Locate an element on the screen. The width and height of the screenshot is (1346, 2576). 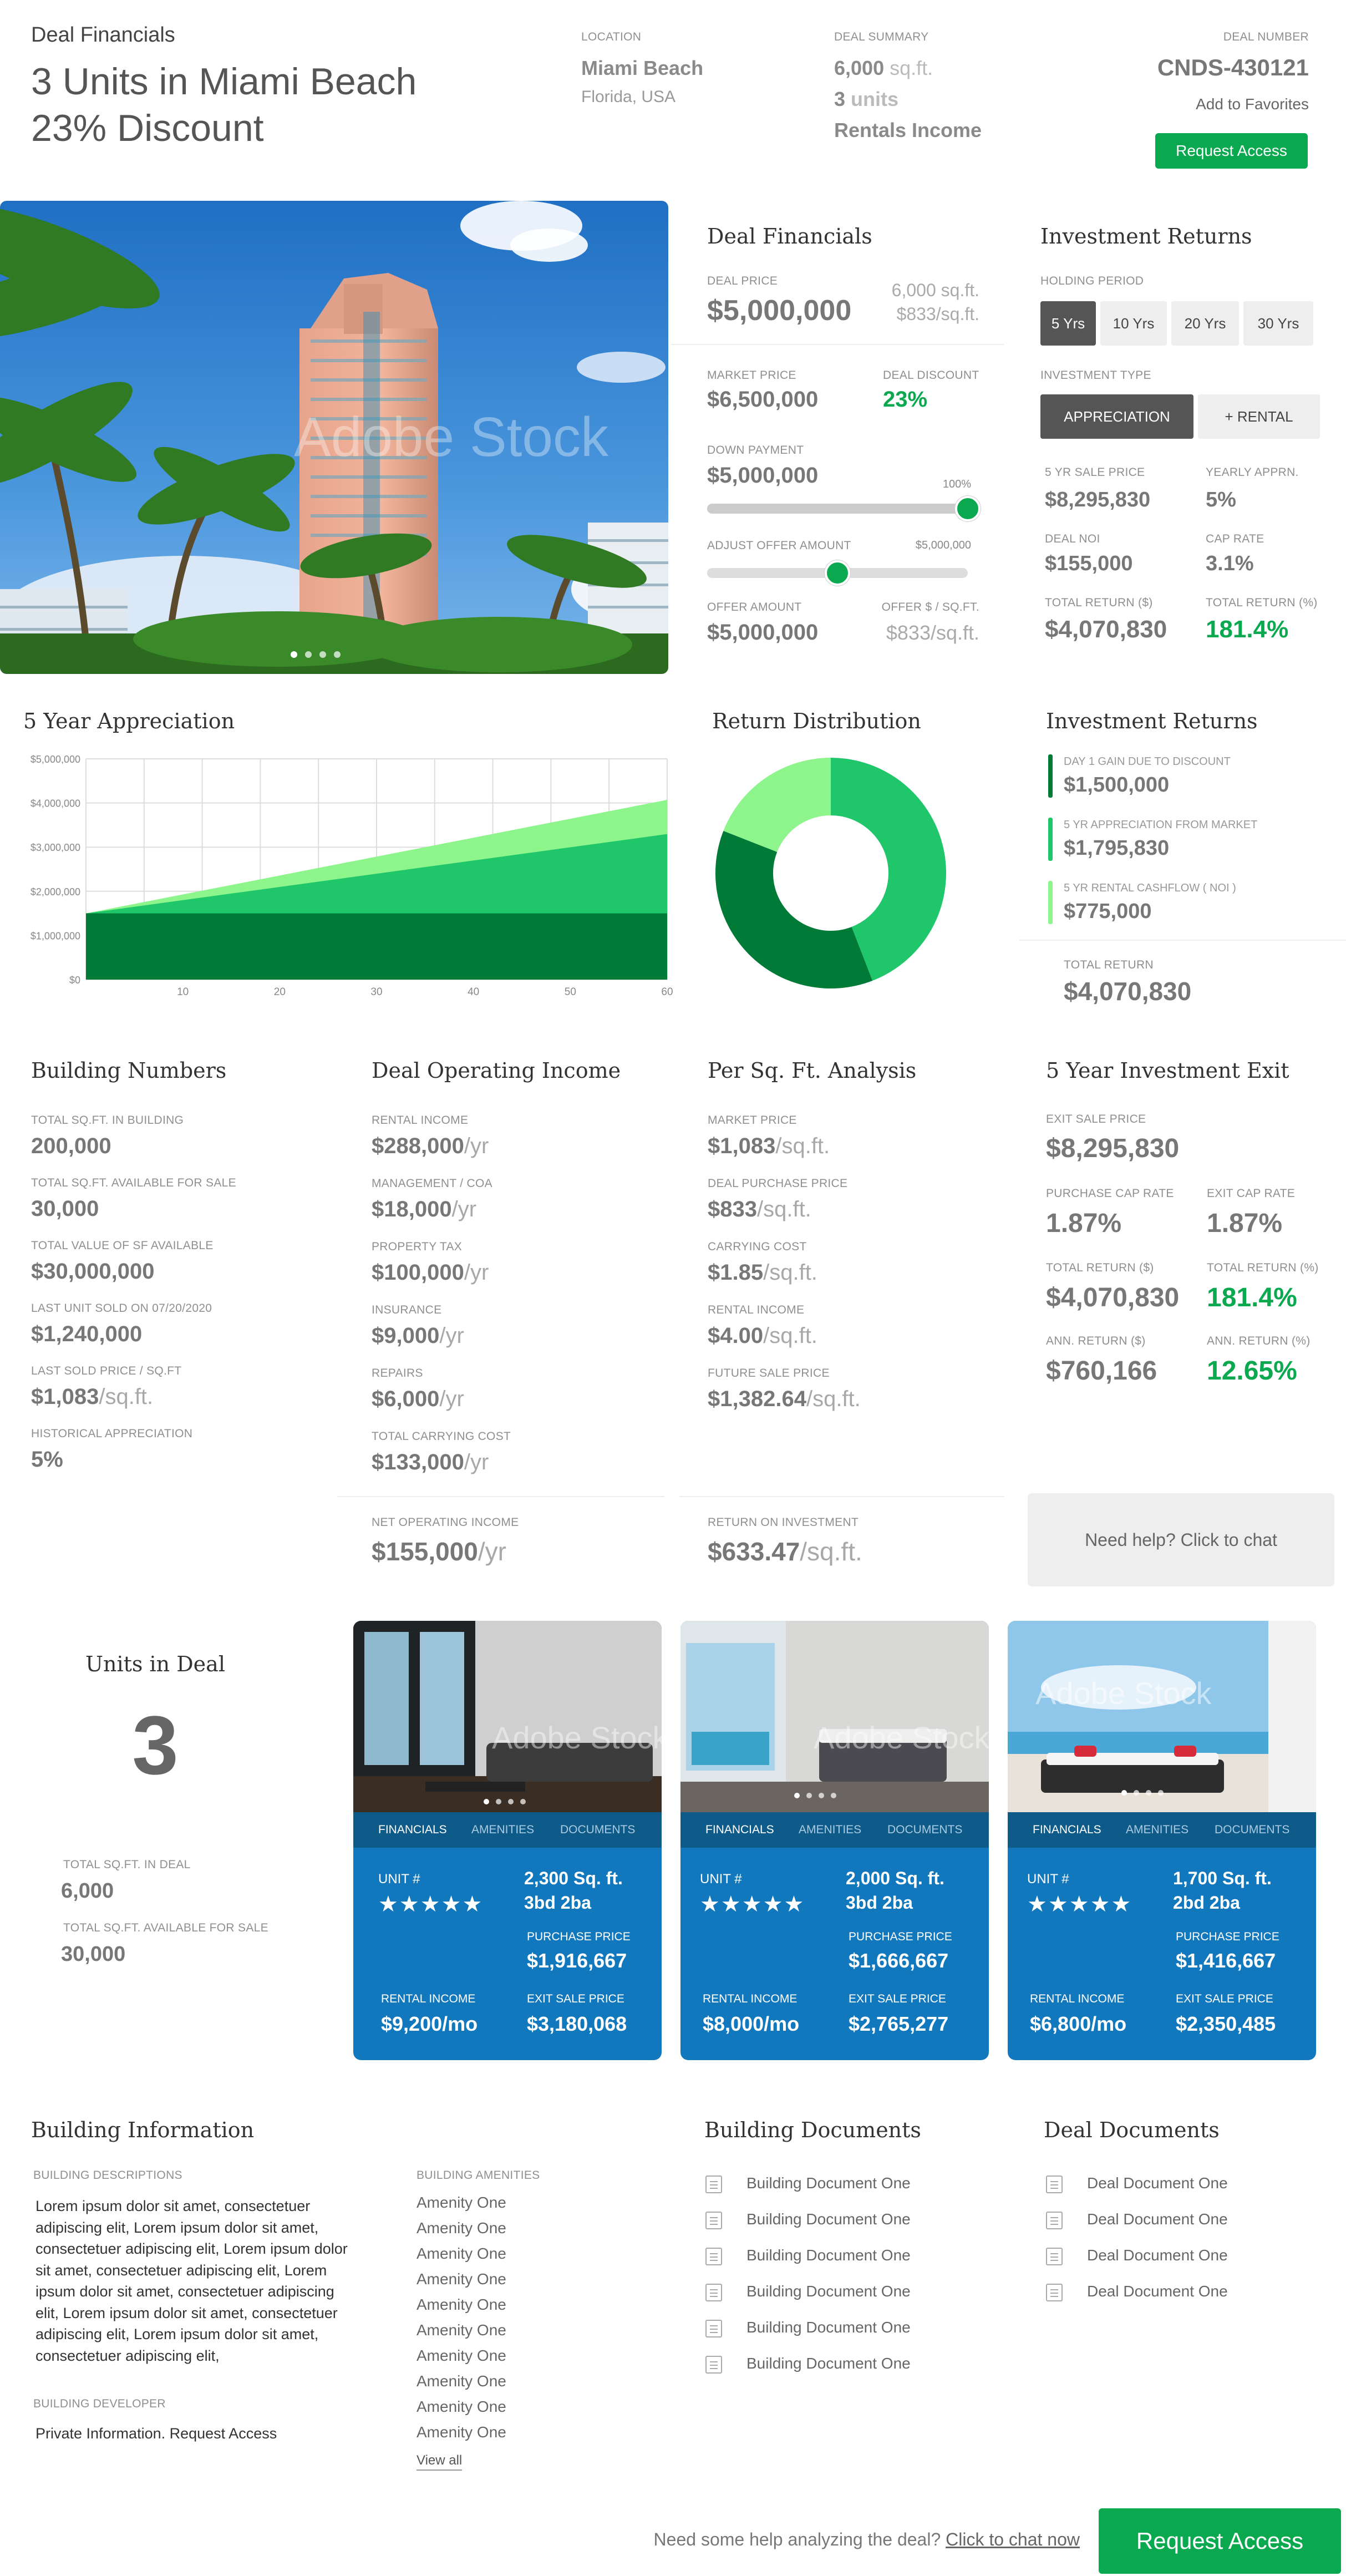
unit-tabs: FINANCIALS AMENITIES DOCUMENTS is located at coordinates (1162, 1830).